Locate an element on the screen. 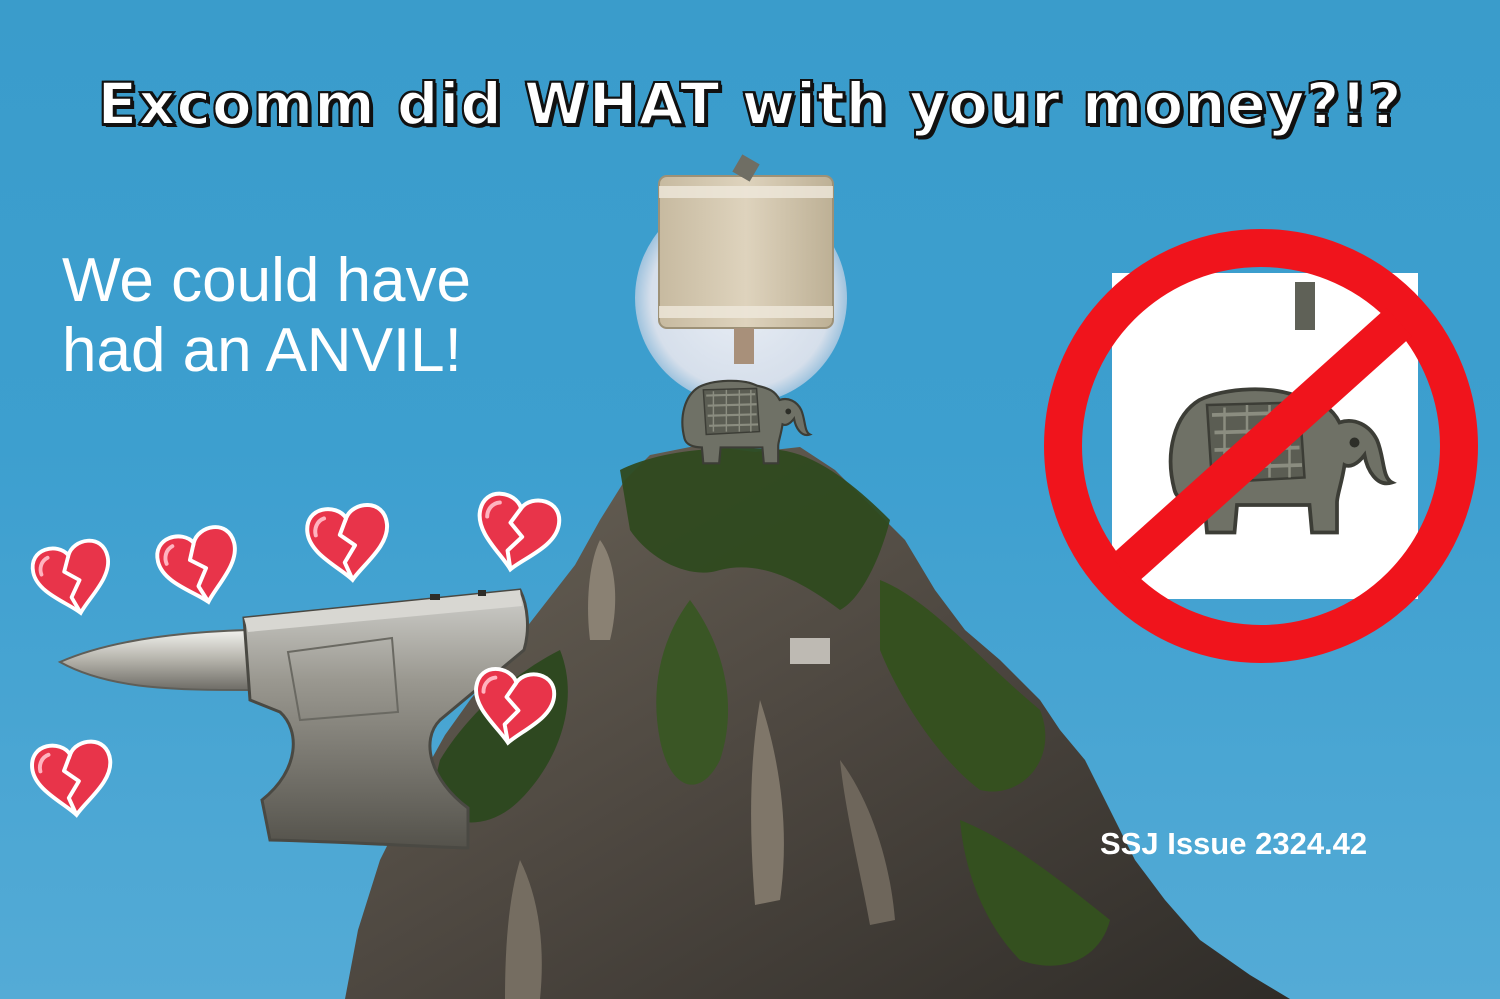 The image size is (1500, 999). issue-label: SSJ Issue 2324.42 is located at coordinates (1234, 843).